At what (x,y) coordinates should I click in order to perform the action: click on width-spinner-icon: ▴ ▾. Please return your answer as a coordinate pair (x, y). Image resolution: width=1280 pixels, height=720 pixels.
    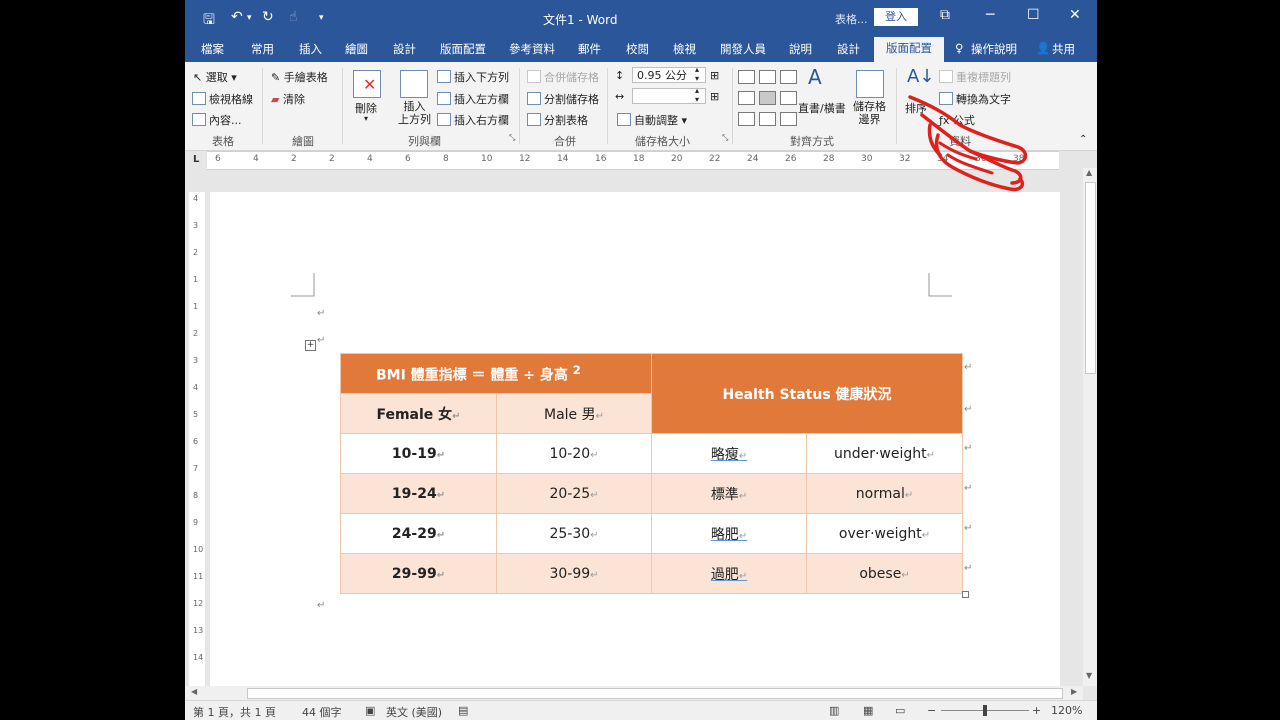
    Looking at the image, I should click on (697, 95).